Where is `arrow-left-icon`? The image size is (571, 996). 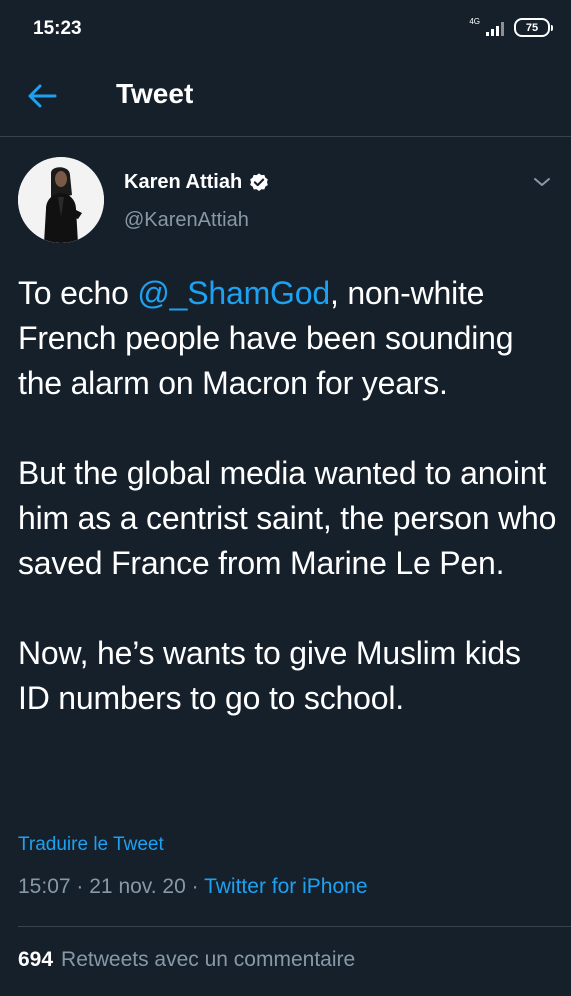
arrow-left-icon is located at coordinates (42, 96).